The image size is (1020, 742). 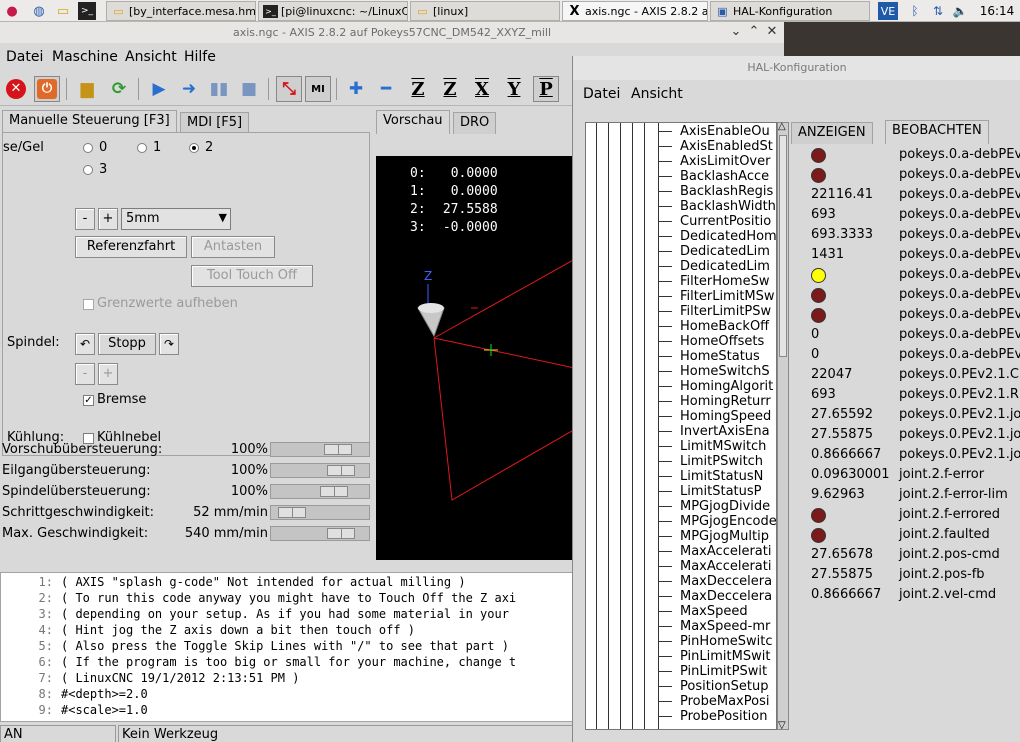 I want to click on tree-item: HomingSpeed, so click(x=714, y=416).